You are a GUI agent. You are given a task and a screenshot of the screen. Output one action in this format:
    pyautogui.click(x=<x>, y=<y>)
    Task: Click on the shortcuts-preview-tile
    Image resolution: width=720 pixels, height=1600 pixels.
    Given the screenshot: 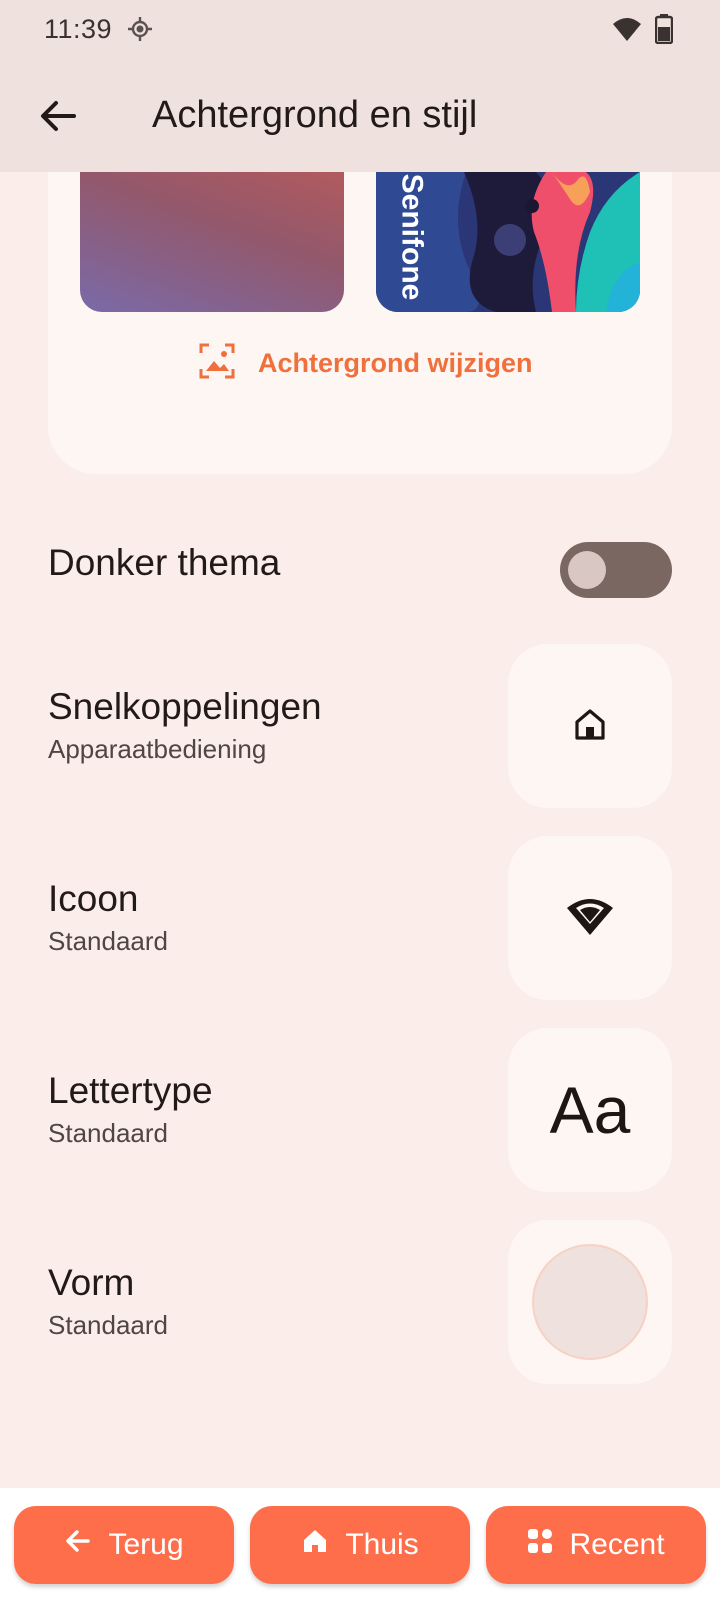 What is the action you would take?
    pyautogui.click(x=590, y=726)
    